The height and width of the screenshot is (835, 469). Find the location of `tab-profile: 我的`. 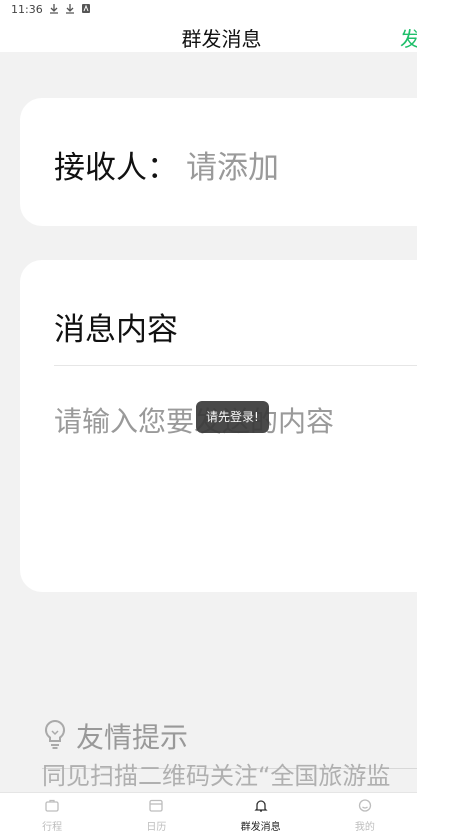

tab-profile: 我的 is located at coordinates (365, 814).